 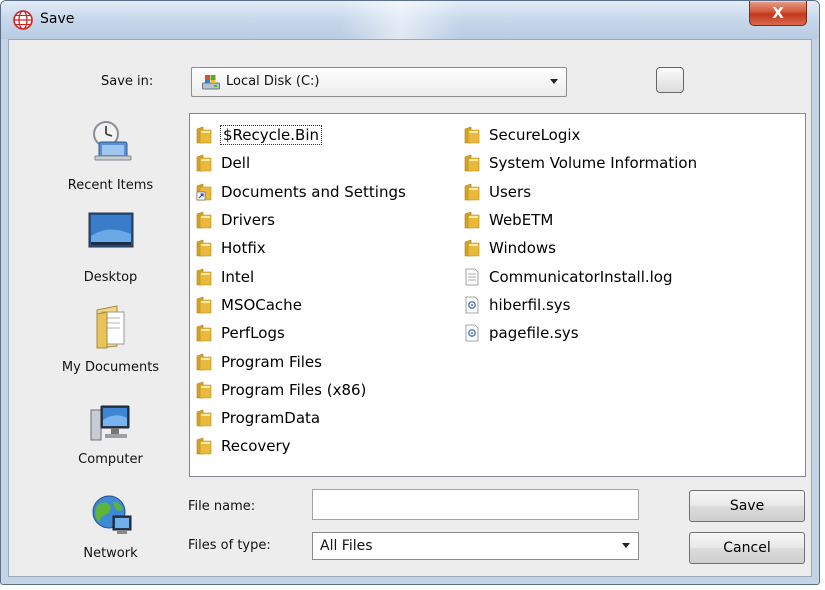 I want to click on chevron-down-icon, so click(x=554, y=81).